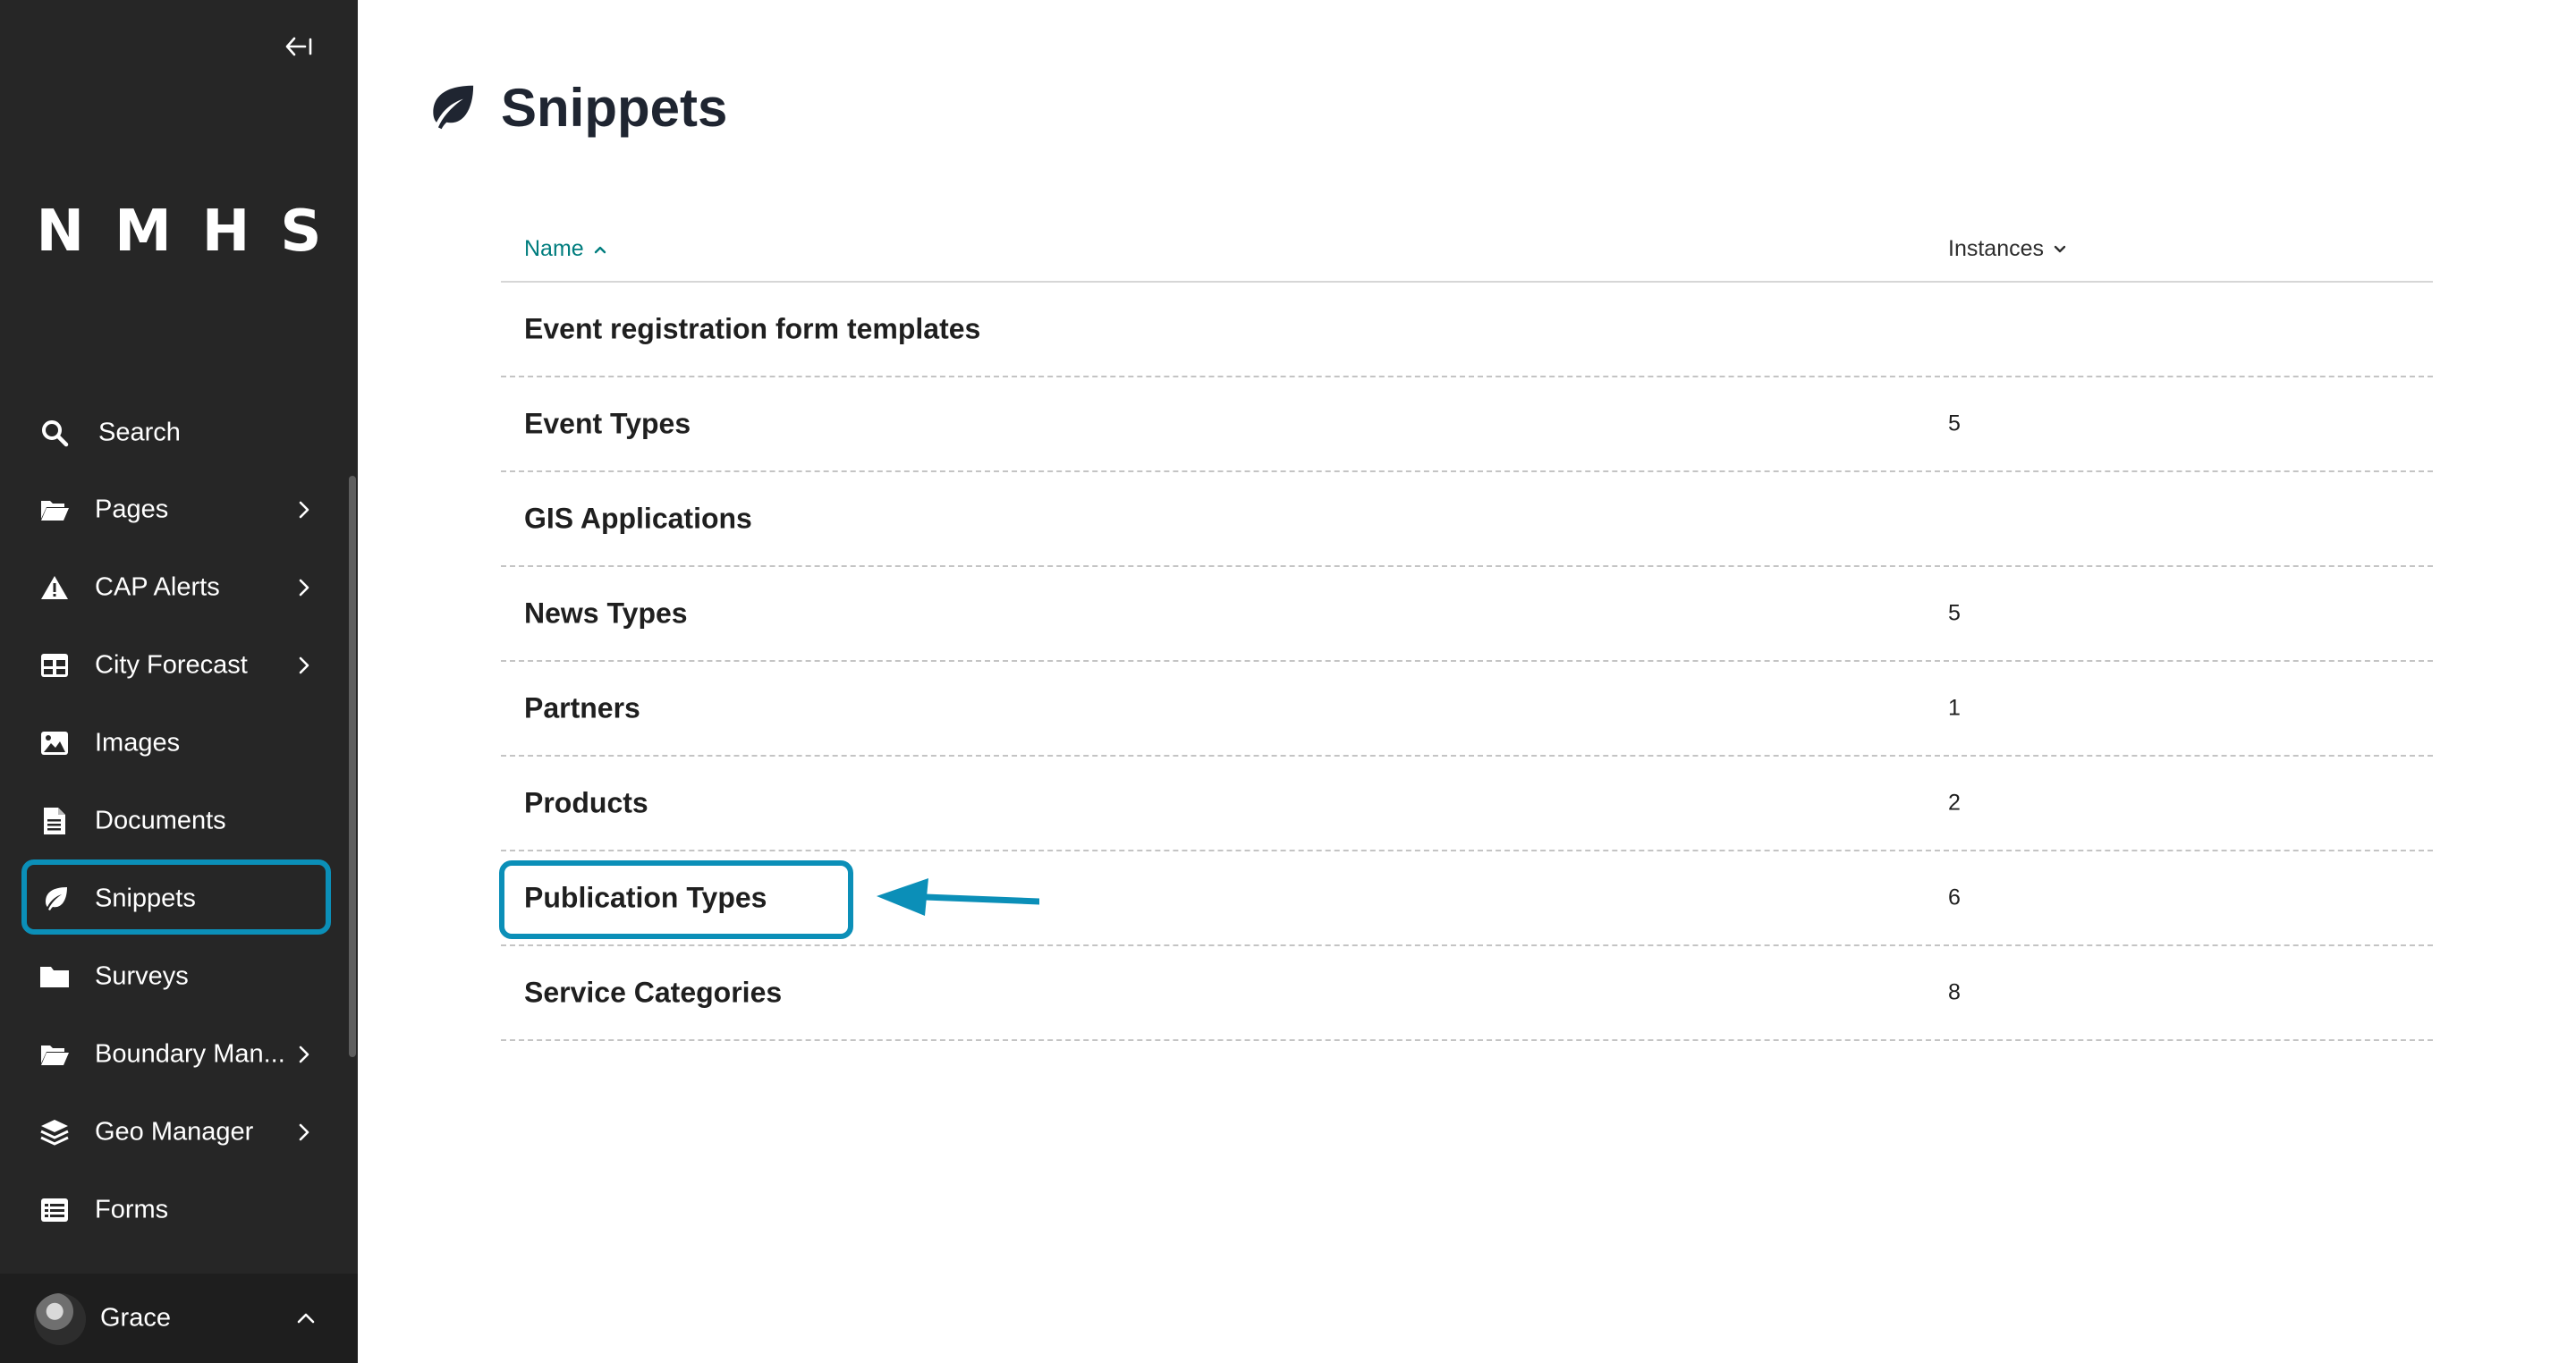  I want to click on sort-by-name-button: Name, so click(565, 249).